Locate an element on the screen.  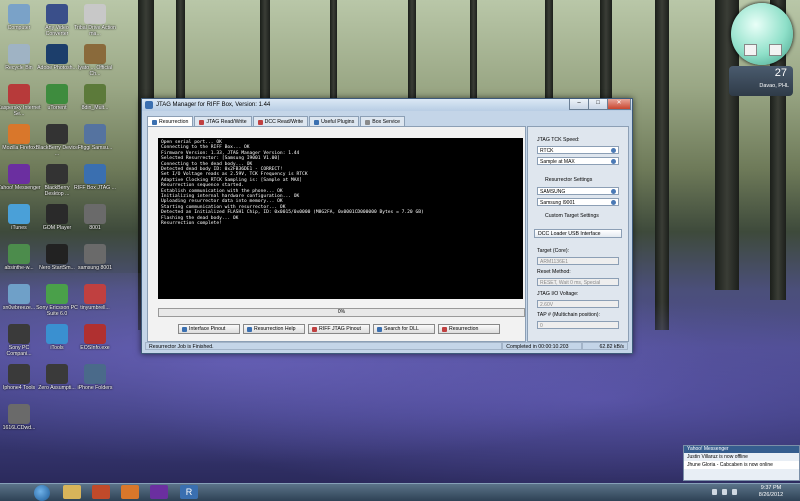
search-for-dll-button: Search for DLL is located at coordinates (404, 329).